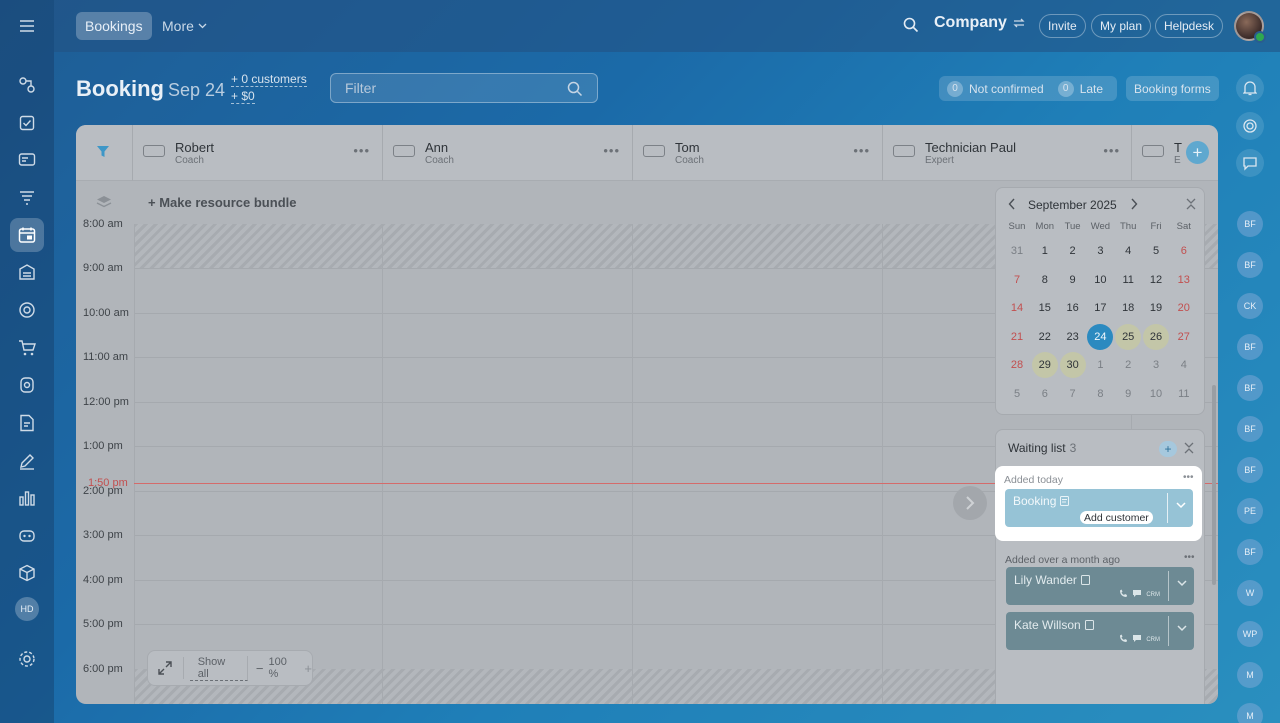 This screenshot has height=723, width=1280. What do you see at coordinates (1184, 308) in the screenshot?
I see `calendar-day: 20` at bounding box center [1184, 308].